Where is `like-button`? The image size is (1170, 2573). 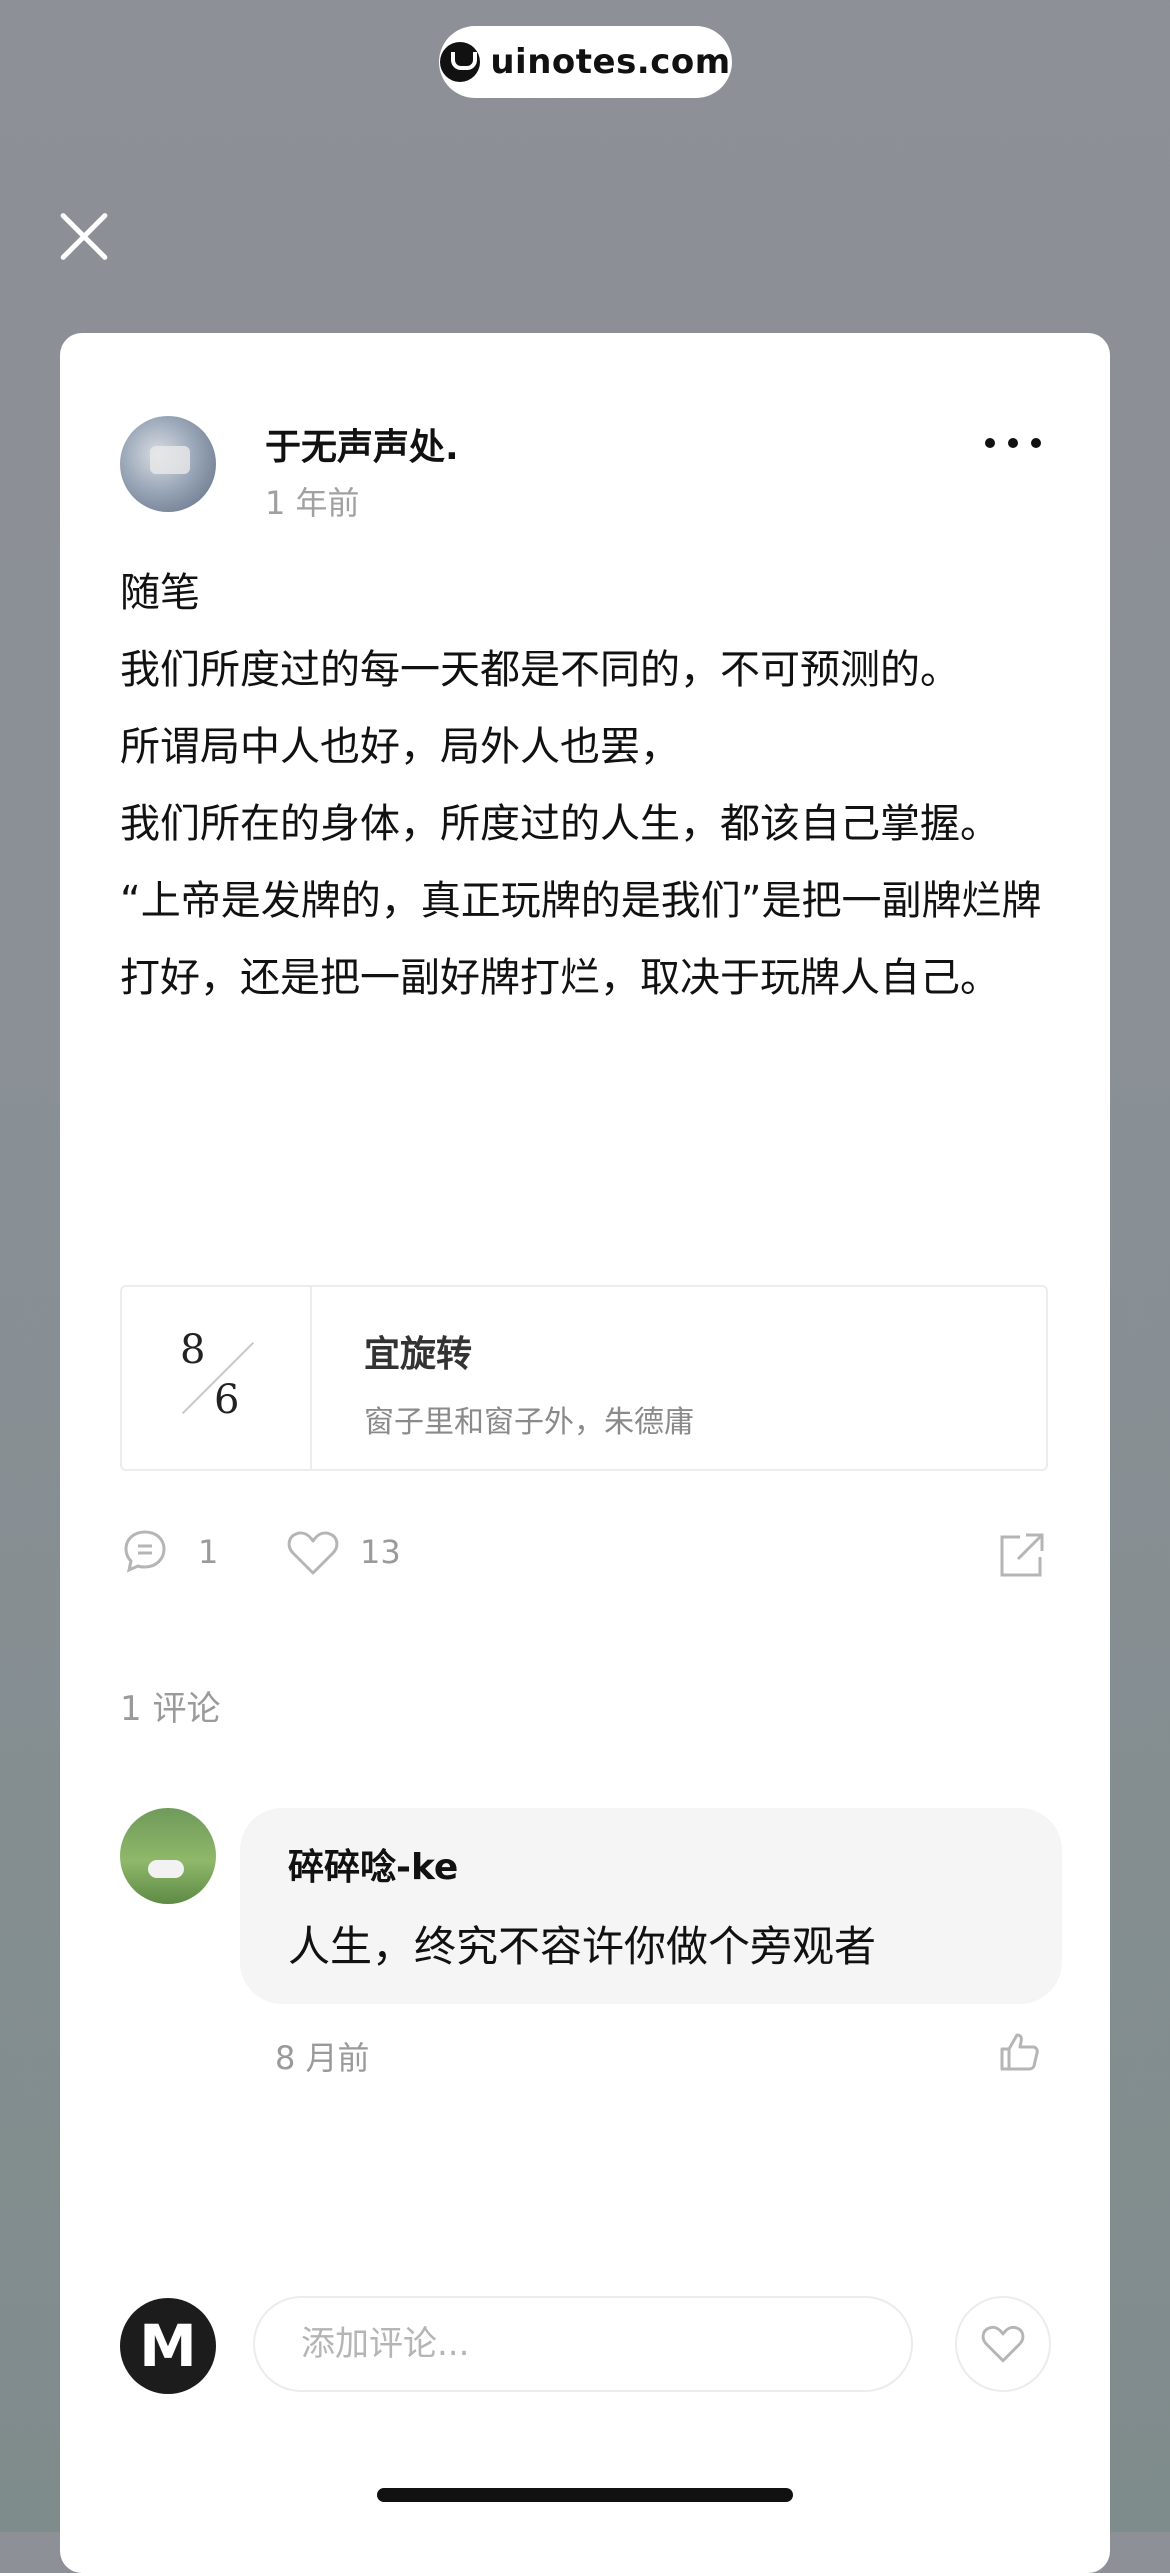
like-button is located at coordinates (1003, 2344).